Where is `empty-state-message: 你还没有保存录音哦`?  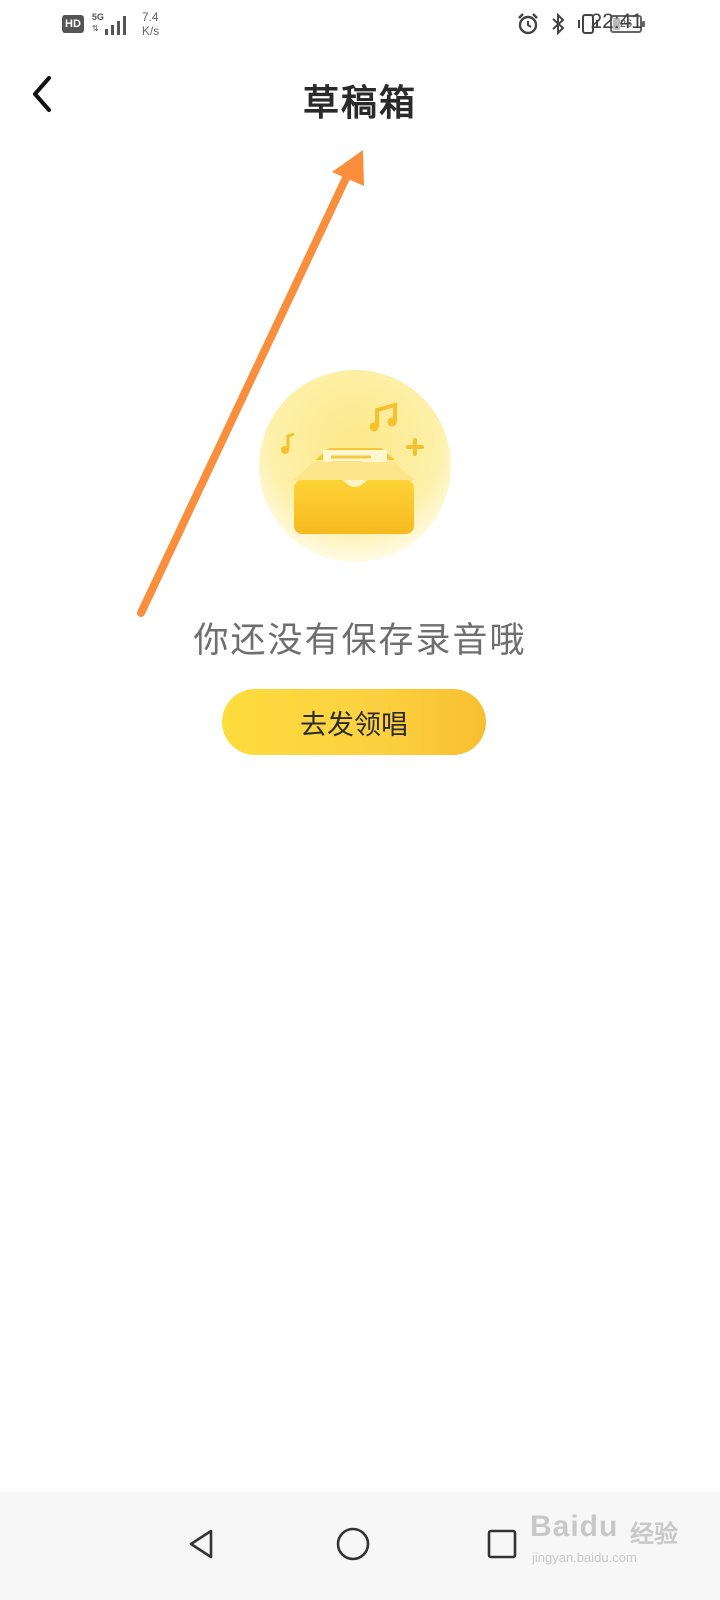
empty-state-message: 你还没有保存录音哦 is located at coordinates (360, 641).